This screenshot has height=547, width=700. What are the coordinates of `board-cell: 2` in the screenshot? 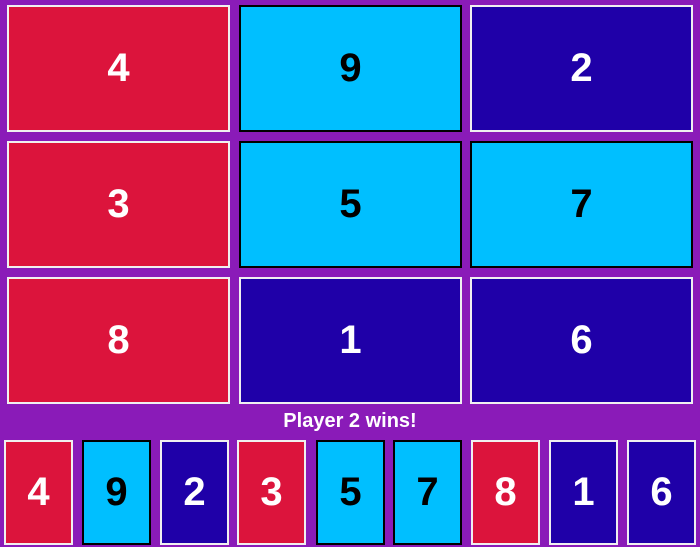 It's located at (581, 68).